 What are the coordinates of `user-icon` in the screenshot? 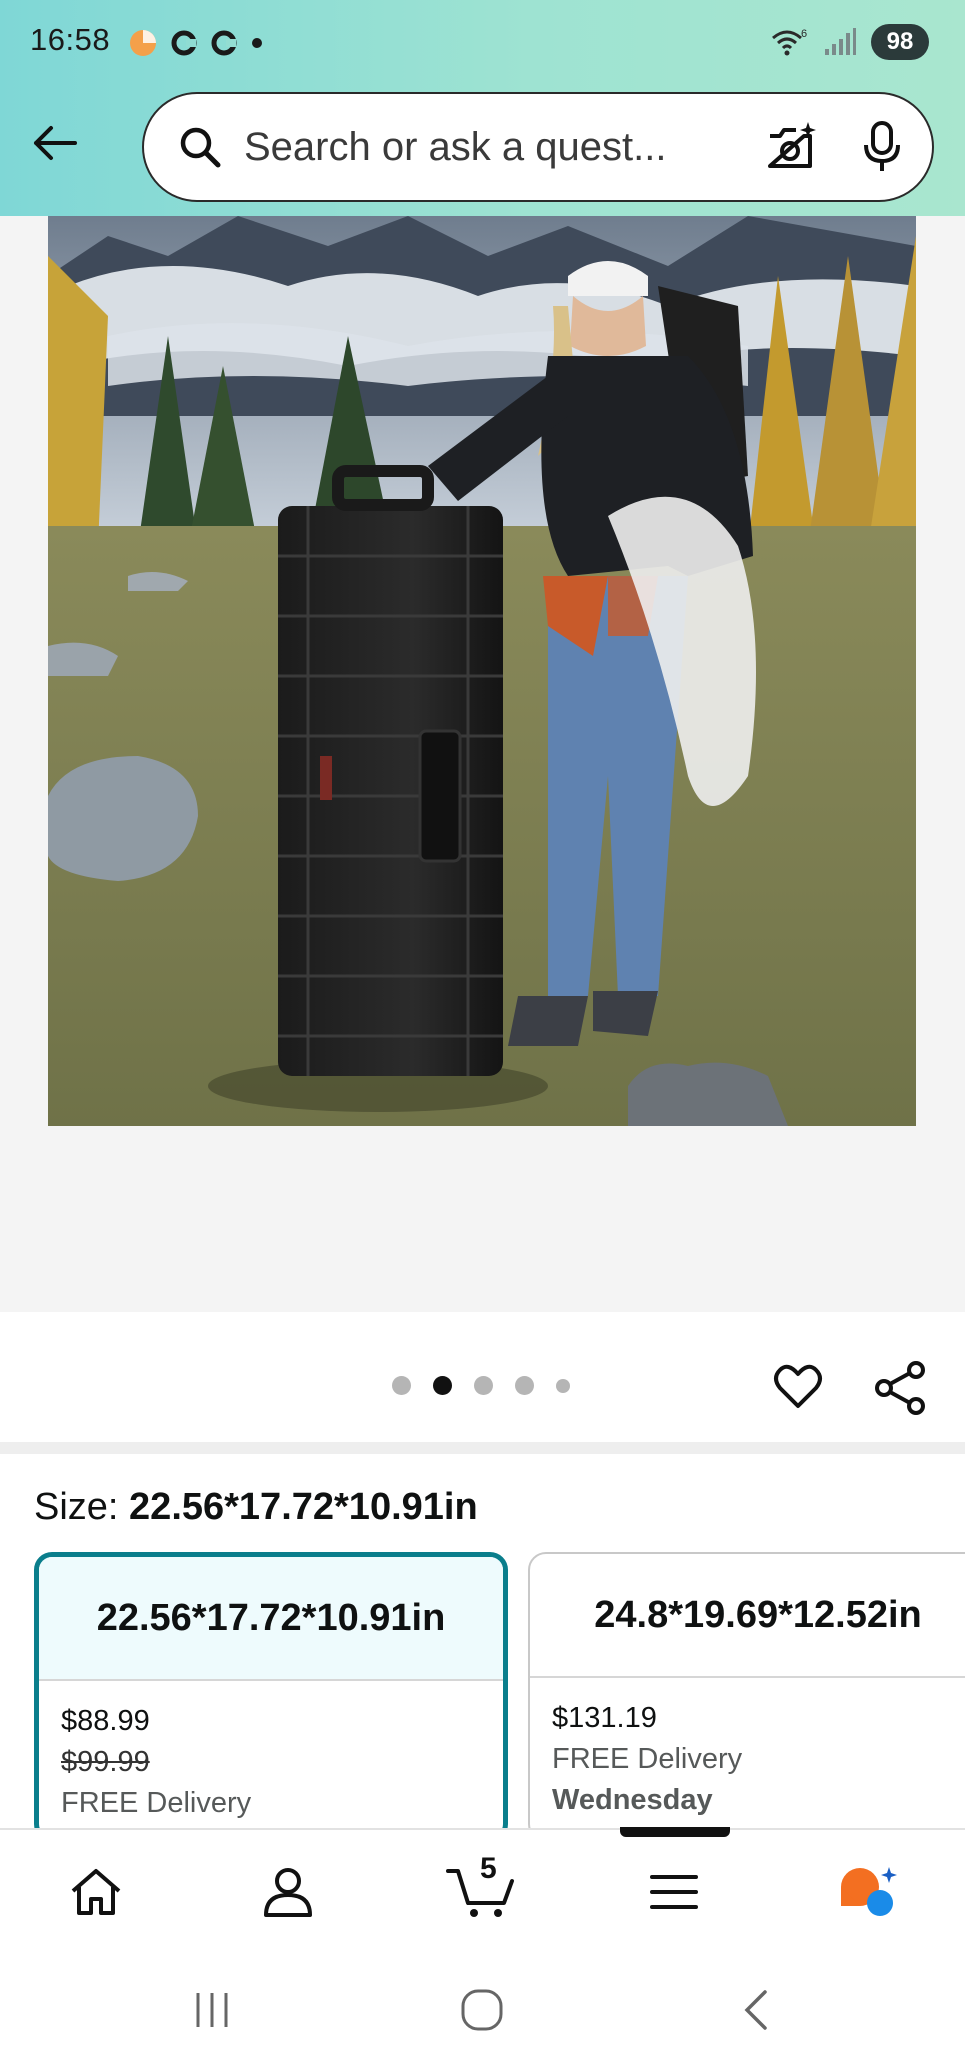 It's located at (288, 1892).